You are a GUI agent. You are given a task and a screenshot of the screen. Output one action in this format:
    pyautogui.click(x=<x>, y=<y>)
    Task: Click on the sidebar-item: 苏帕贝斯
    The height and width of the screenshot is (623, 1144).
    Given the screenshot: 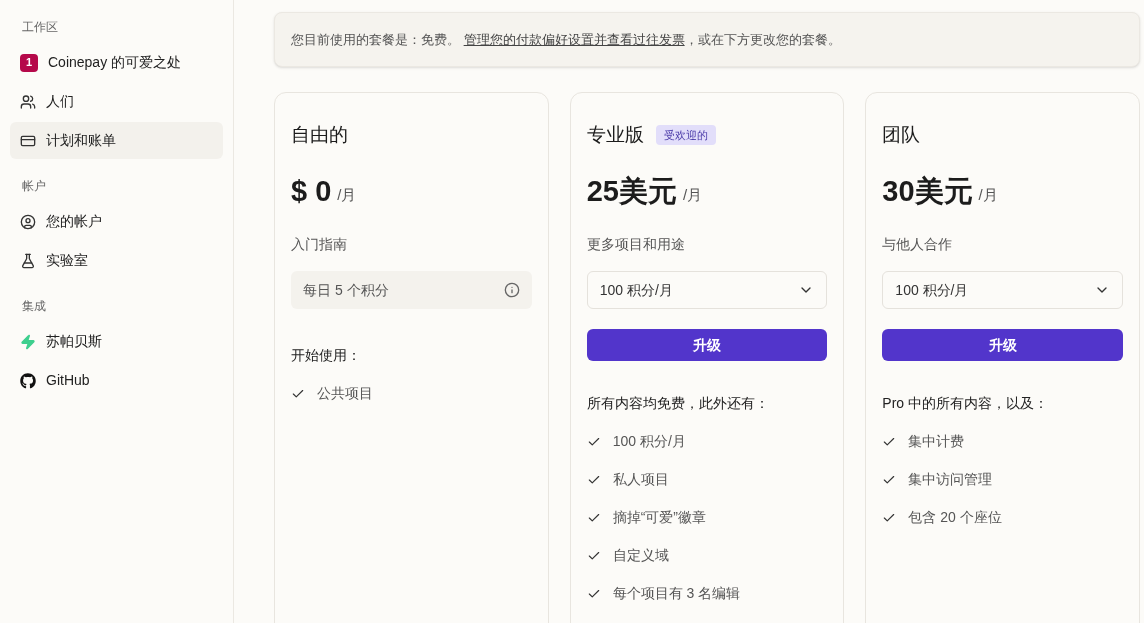 What is the action you would take?
    pyautogui.click(x=116, y=341)
    